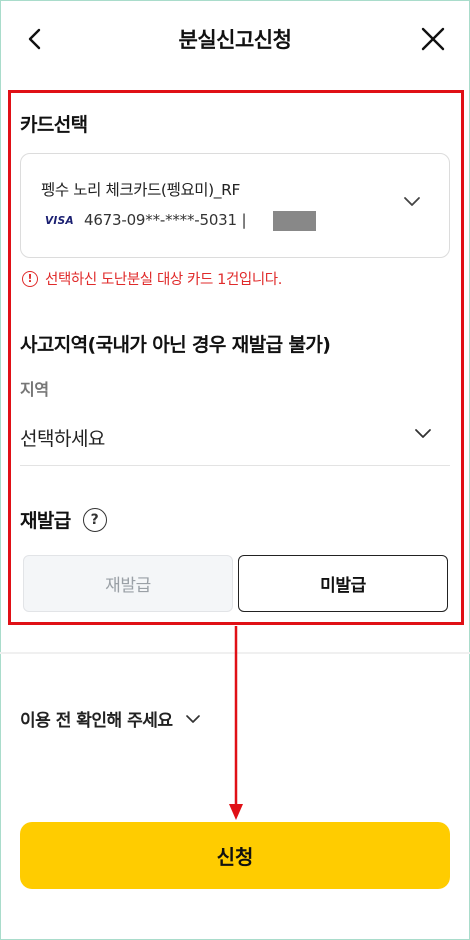  What do you see at coordinates (235, 439) in the screenshot?
I see `region-select-dropdown: 선택하세요` at bounding box center [235, 439].